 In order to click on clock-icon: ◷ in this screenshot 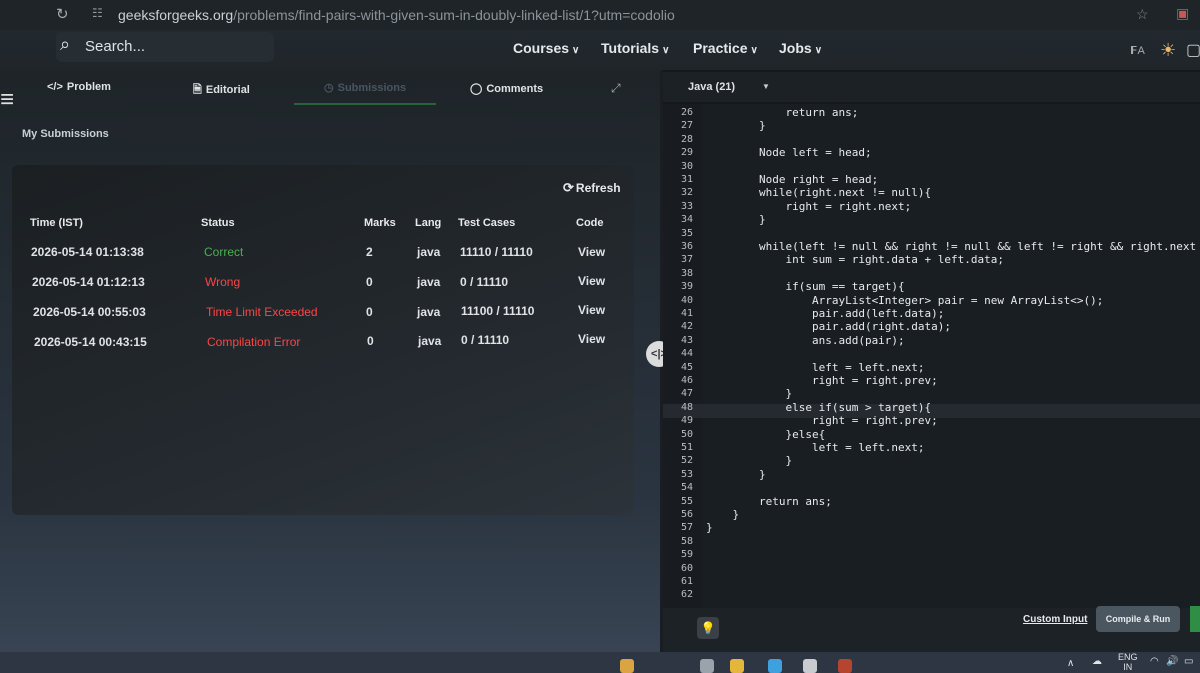, I will do `click(329, 88)`.